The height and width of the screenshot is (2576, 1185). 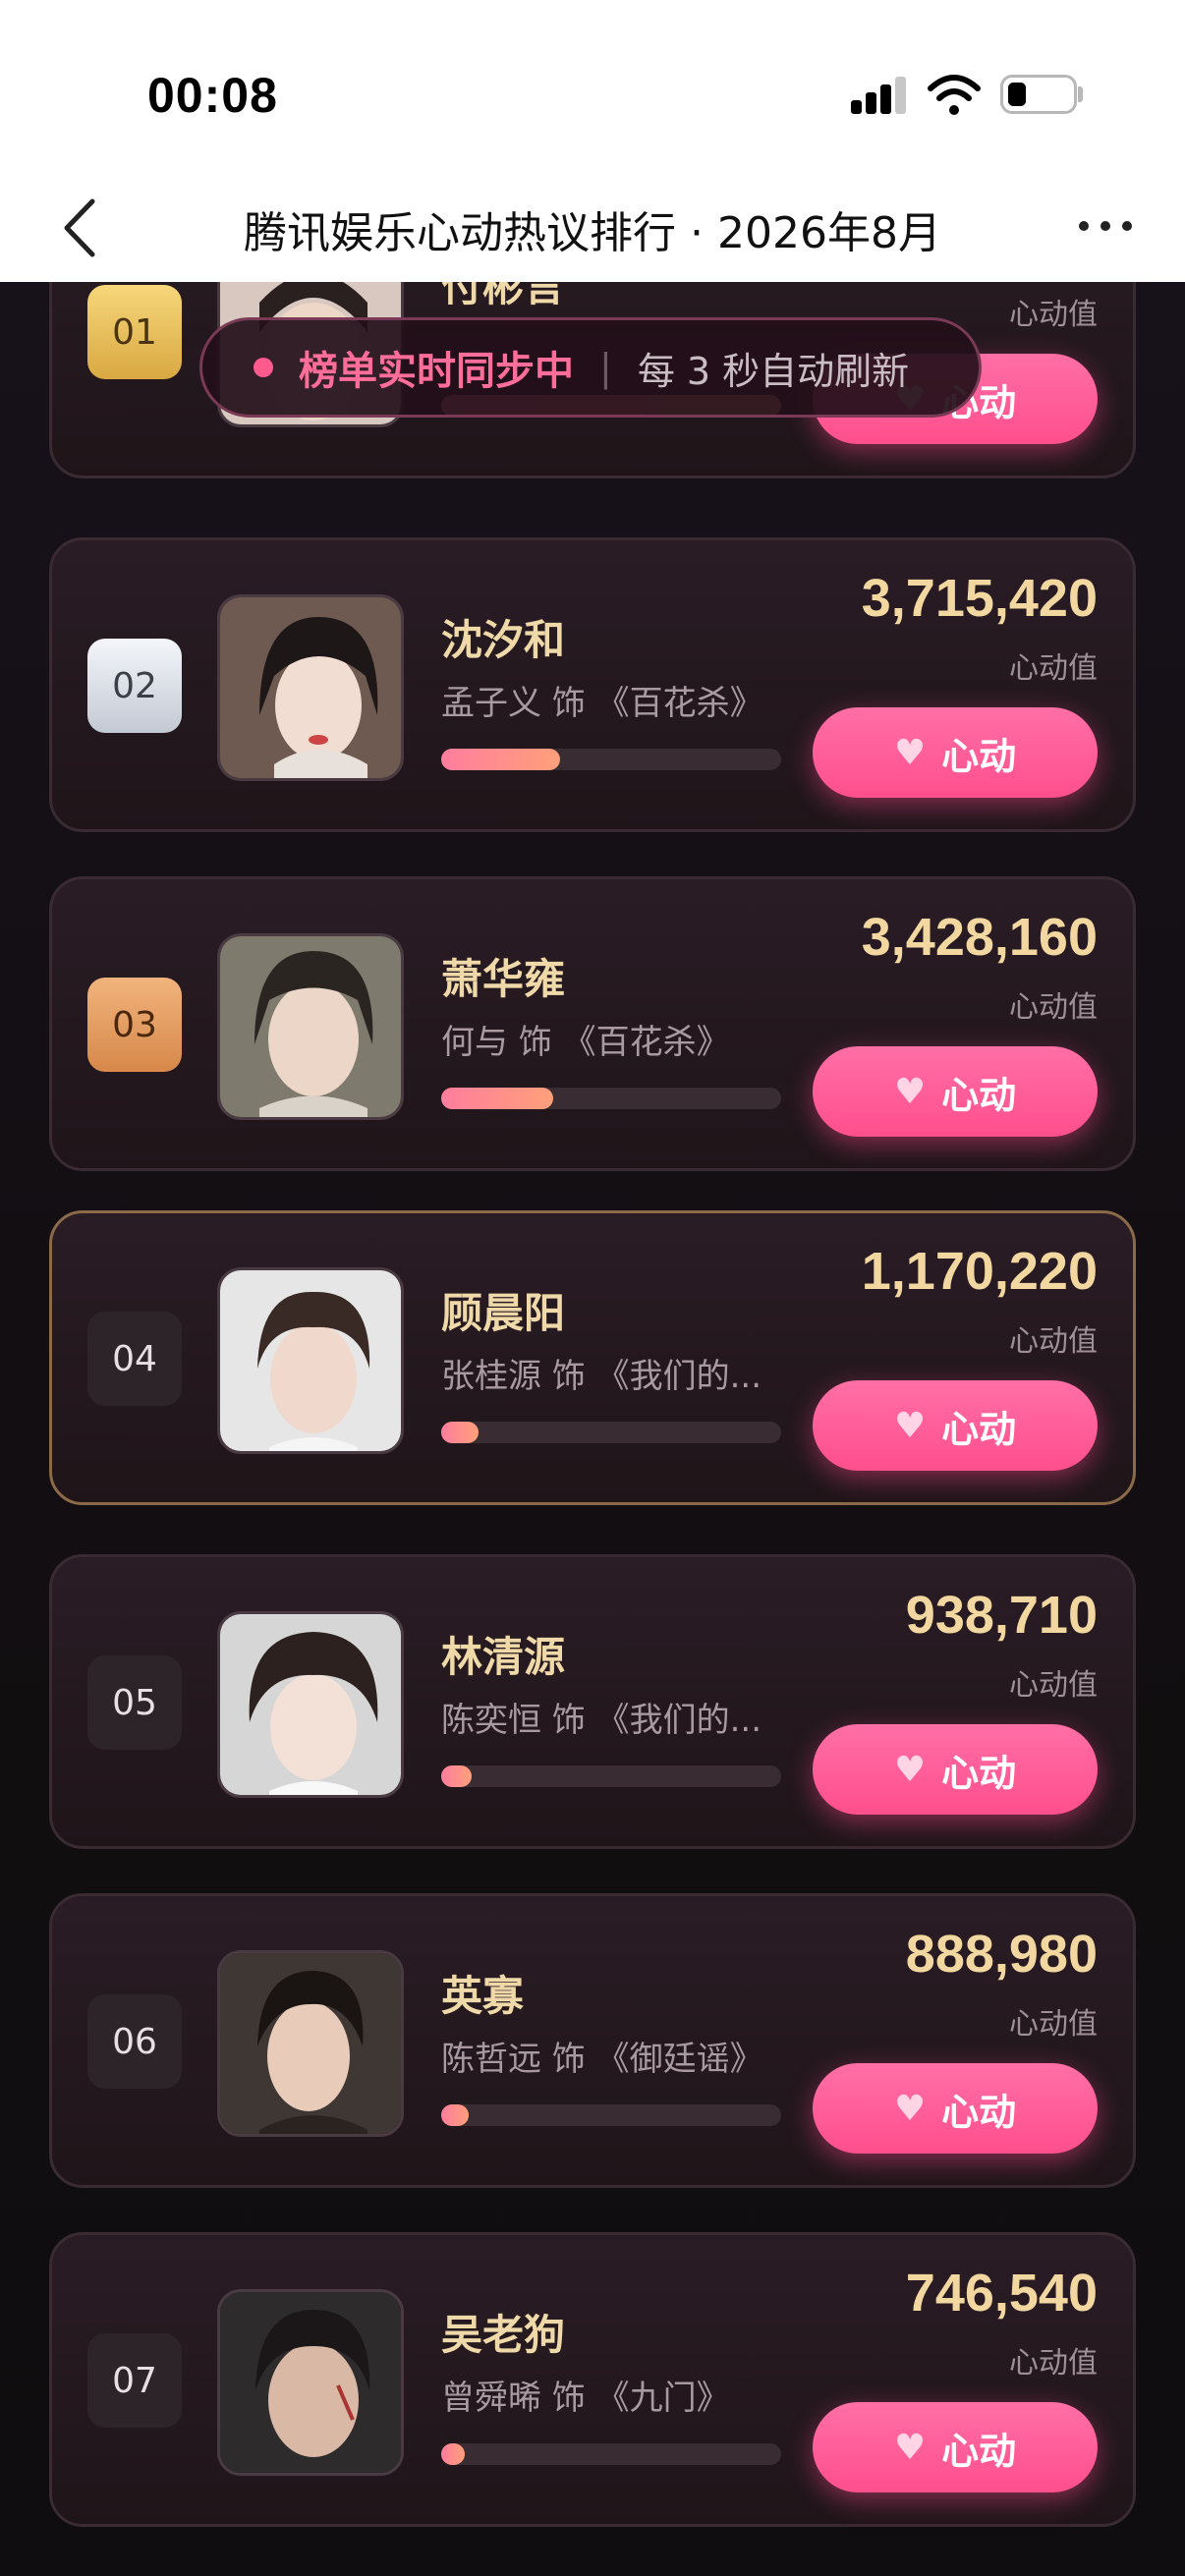 What do you see at coordinates (586, 1042) in the screenshot?
I see `actor-drama: 何与 饰 《百花杀》` at bounding box center [586, 1042].